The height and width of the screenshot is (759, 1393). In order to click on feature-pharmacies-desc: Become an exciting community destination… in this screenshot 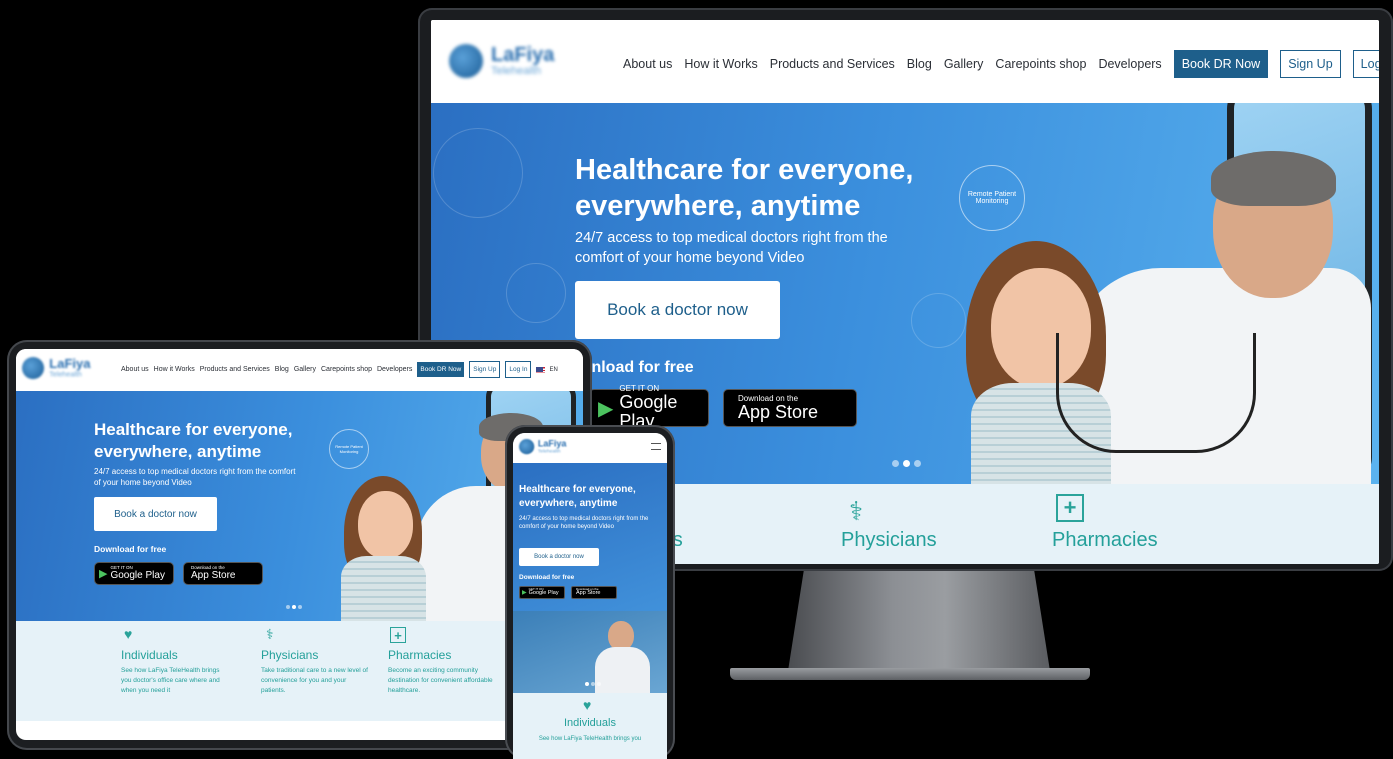, I will do `click(440, 680)`.